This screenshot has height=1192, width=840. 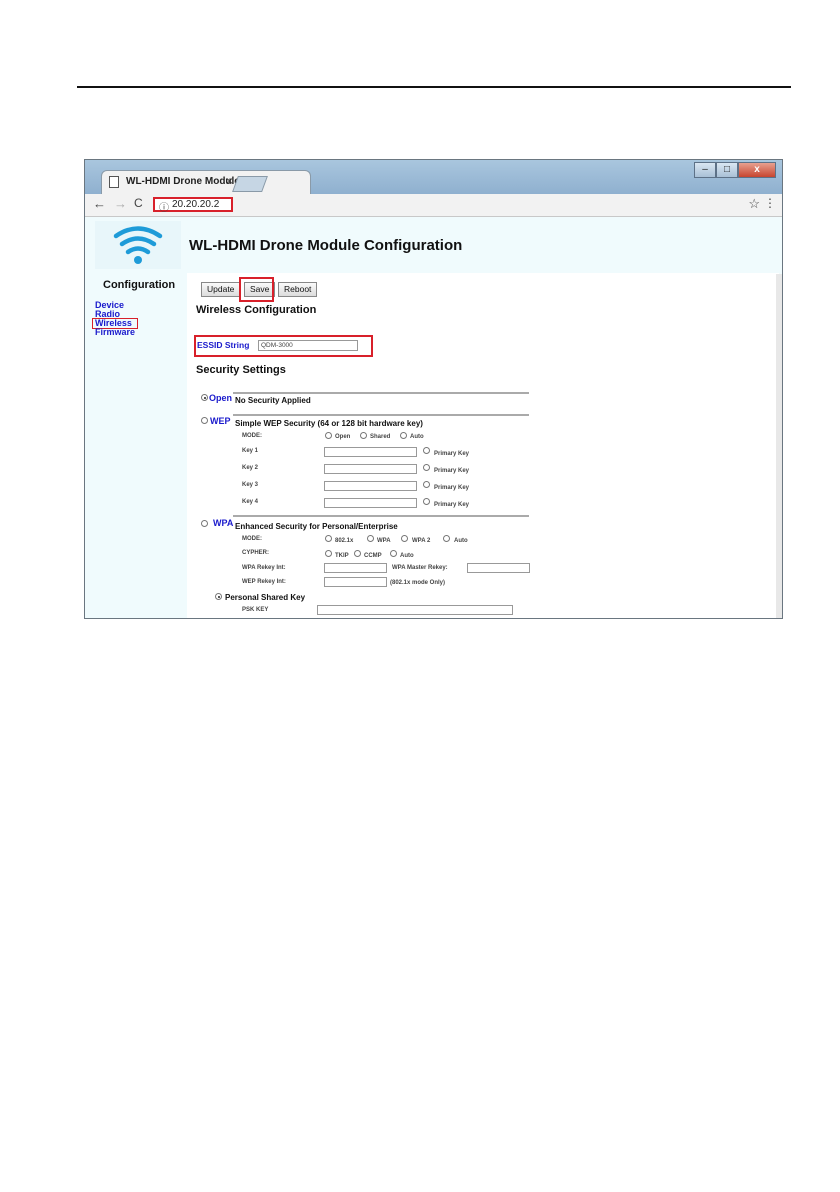 I want to click on wpa-mode-wpa2-label: WPA 2, so click(x=421, y=541).